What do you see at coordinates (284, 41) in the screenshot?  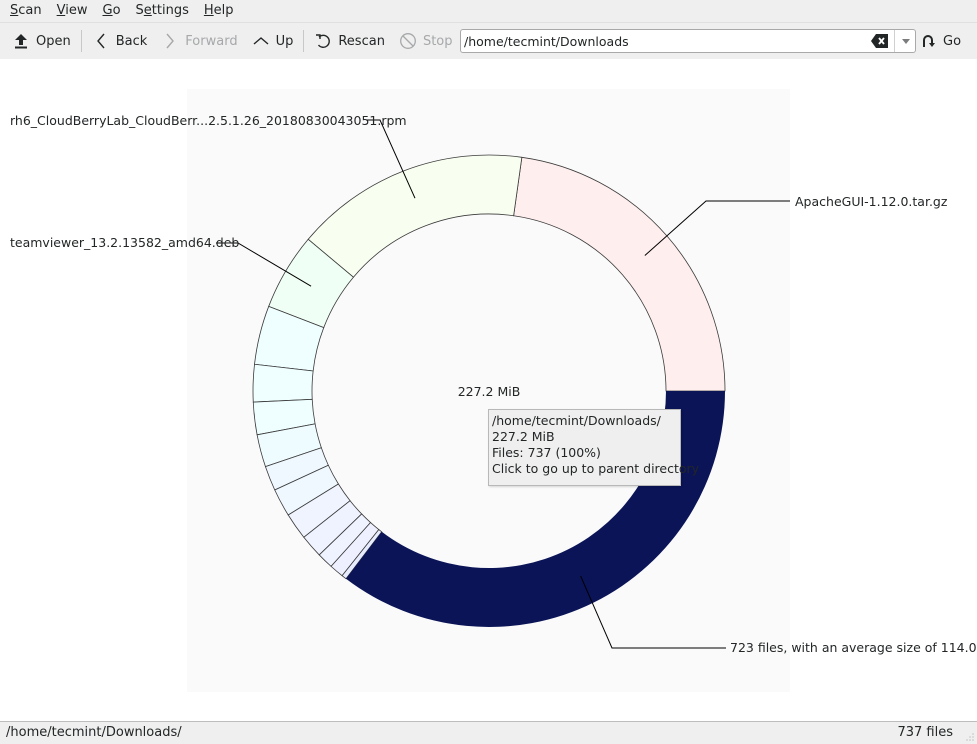 I see `up-label: Up` at bounding box center [284, 41].